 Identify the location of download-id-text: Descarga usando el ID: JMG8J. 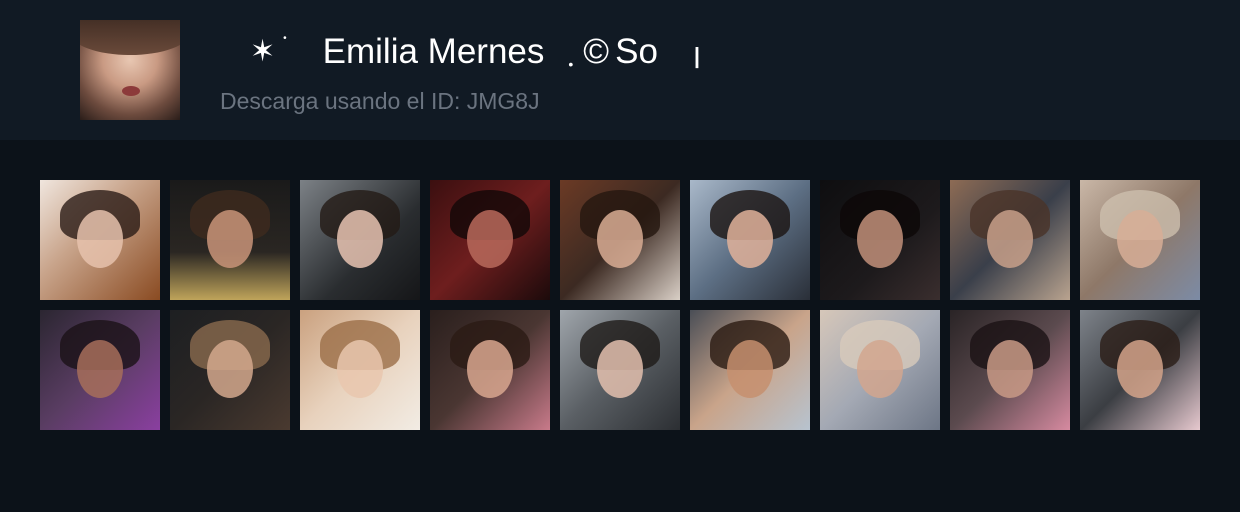
(380, 101).